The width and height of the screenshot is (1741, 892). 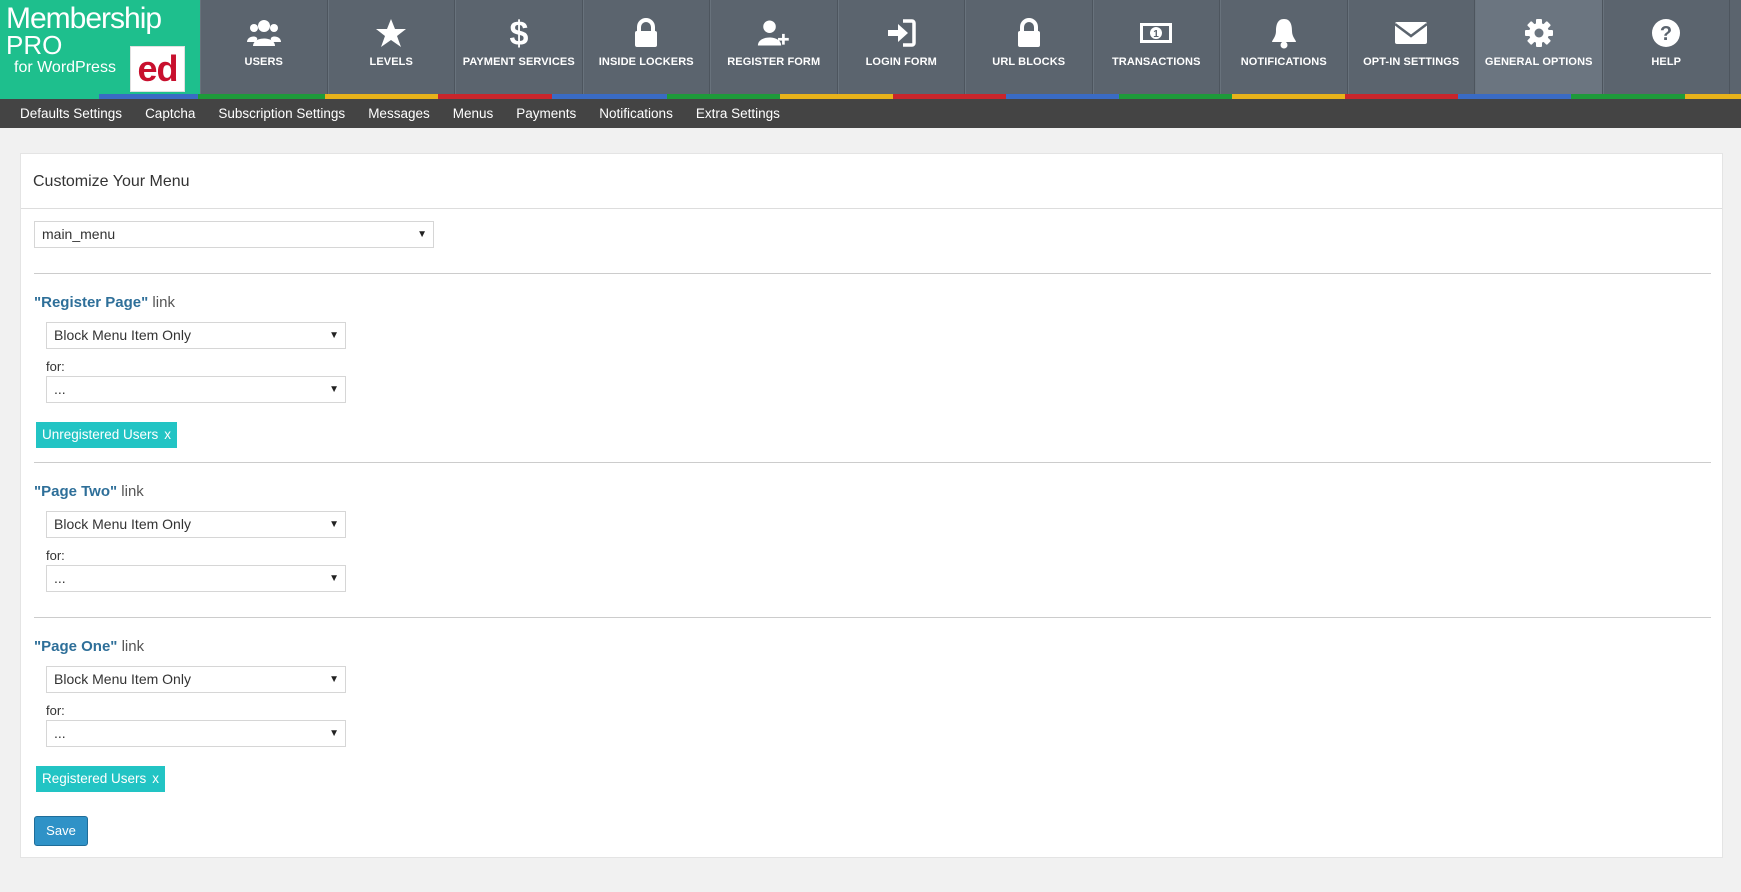 What do you see at coordinates (1411, 33) in the screenshot?
I see `envelope-icon` at bounding box center [1411, 33].